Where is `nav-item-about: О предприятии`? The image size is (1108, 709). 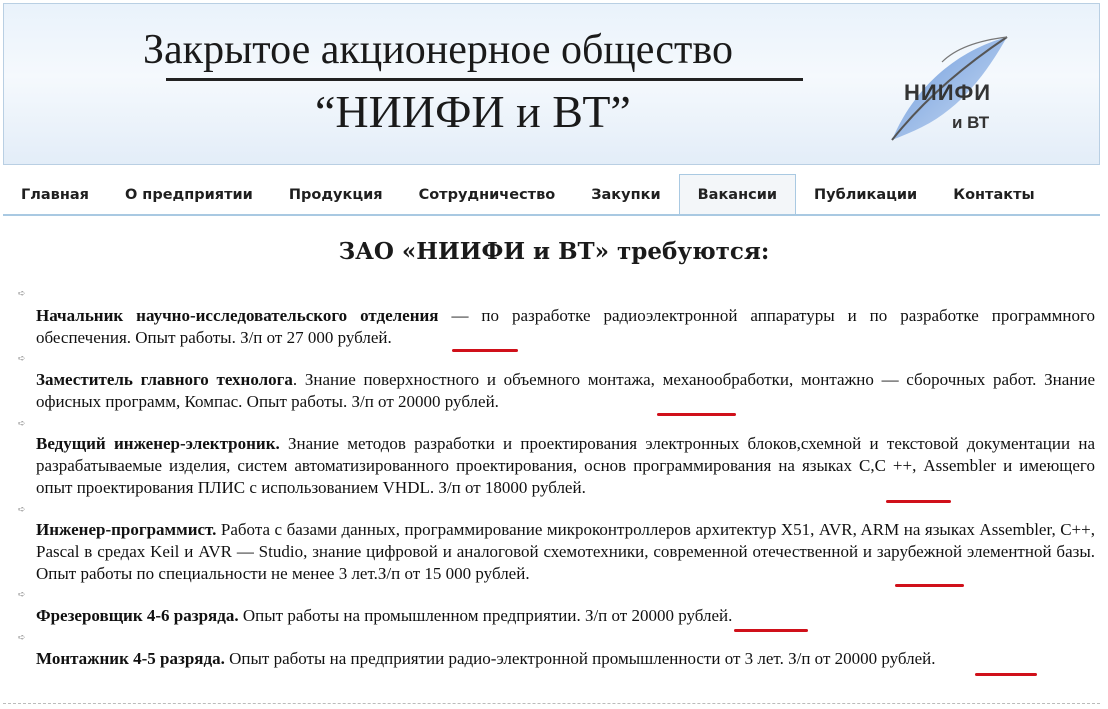 nav-item-about: О предприятии is located at coordinates (189, 195).